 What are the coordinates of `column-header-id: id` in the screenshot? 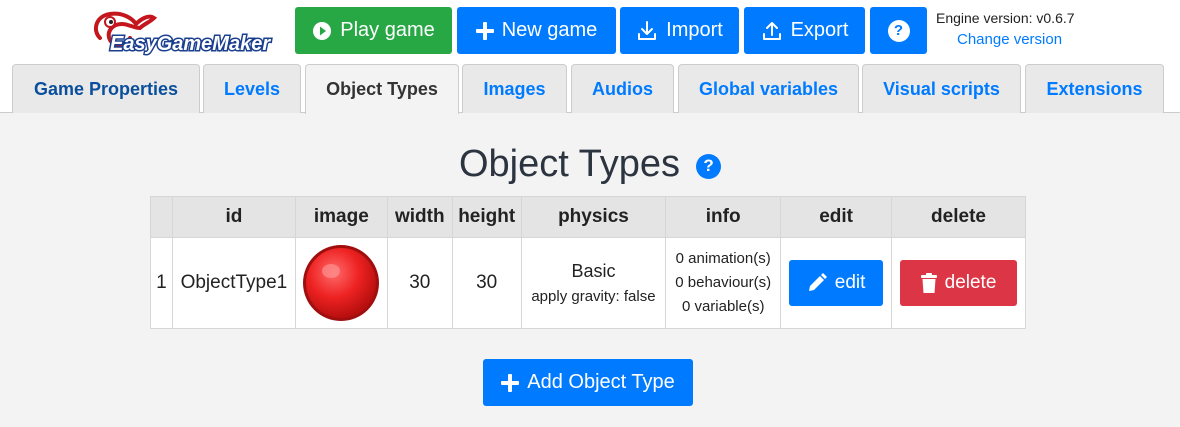 It's located at (233, 217).